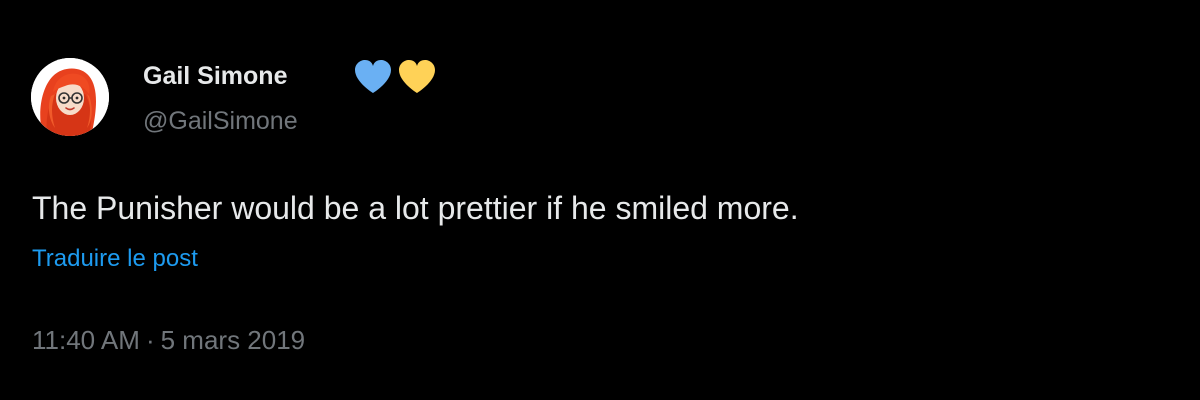  What do you see at coordinates (395, 77) in the screenshot?
I see `profile-badges` at bounding box center [395, 77].